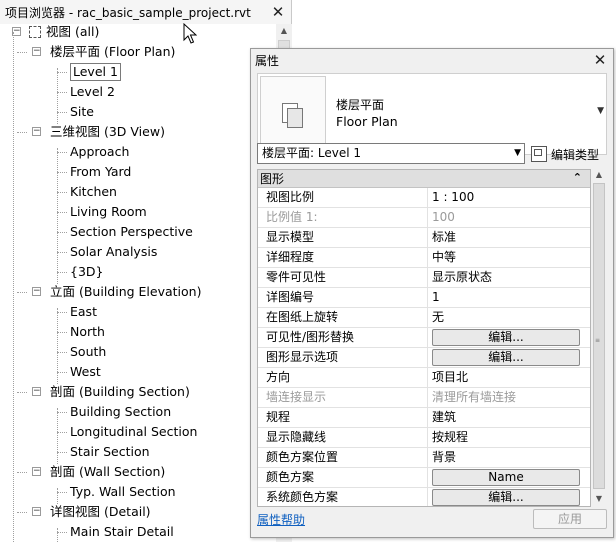 This screenshot has width=616, height=542. I want to click on project-browser-close-icon: ✕, so click(278, 12).